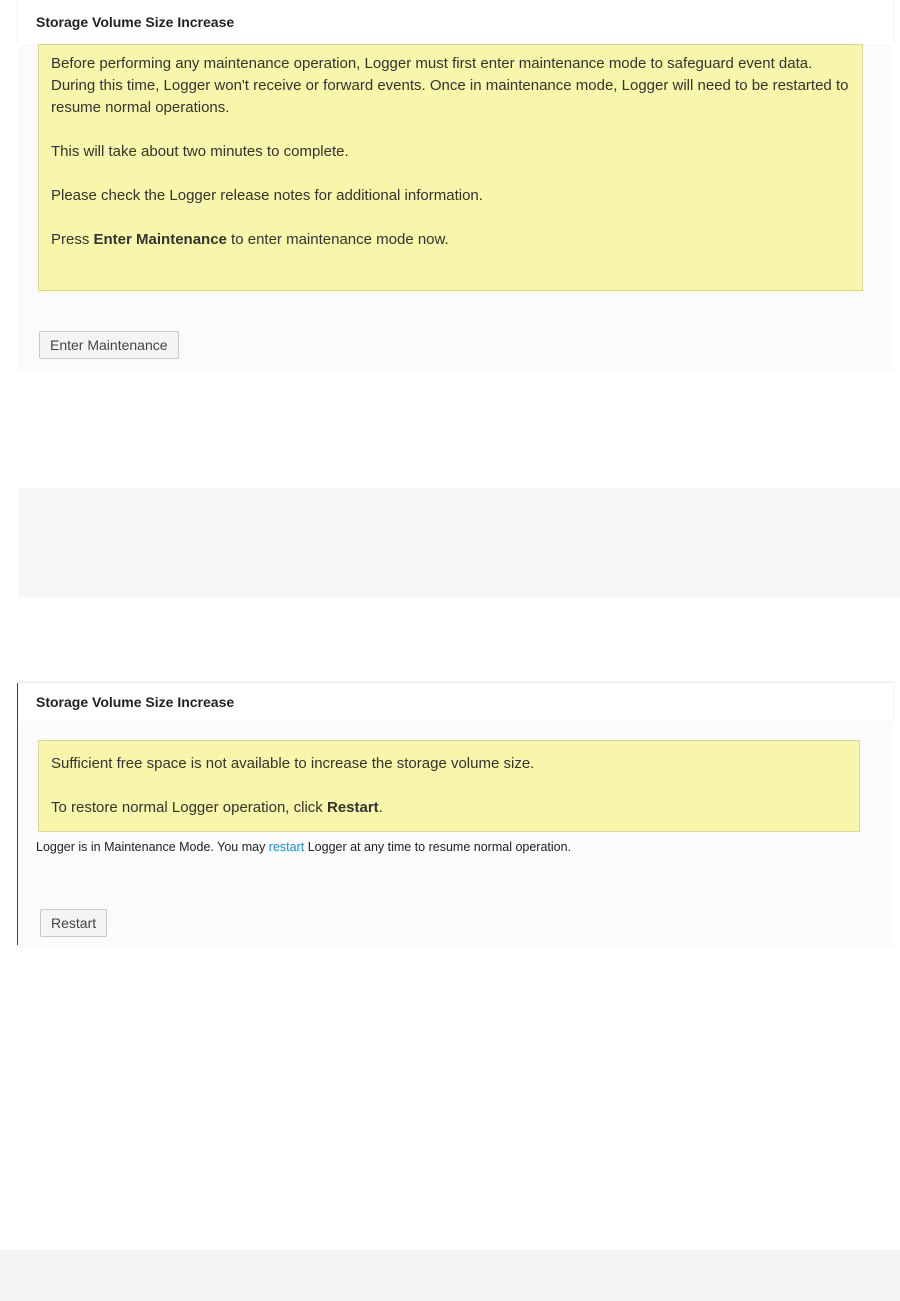  Describe the element at coordinates (74, 923) in the screenshot. I see `restart-button: Restart` at that location.